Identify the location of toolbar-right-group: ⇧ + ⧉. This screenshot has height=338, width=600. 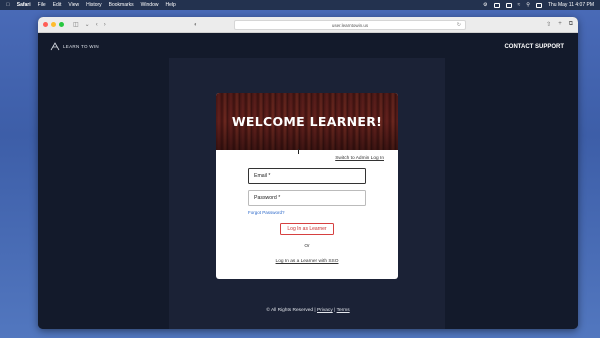
(559, 24).